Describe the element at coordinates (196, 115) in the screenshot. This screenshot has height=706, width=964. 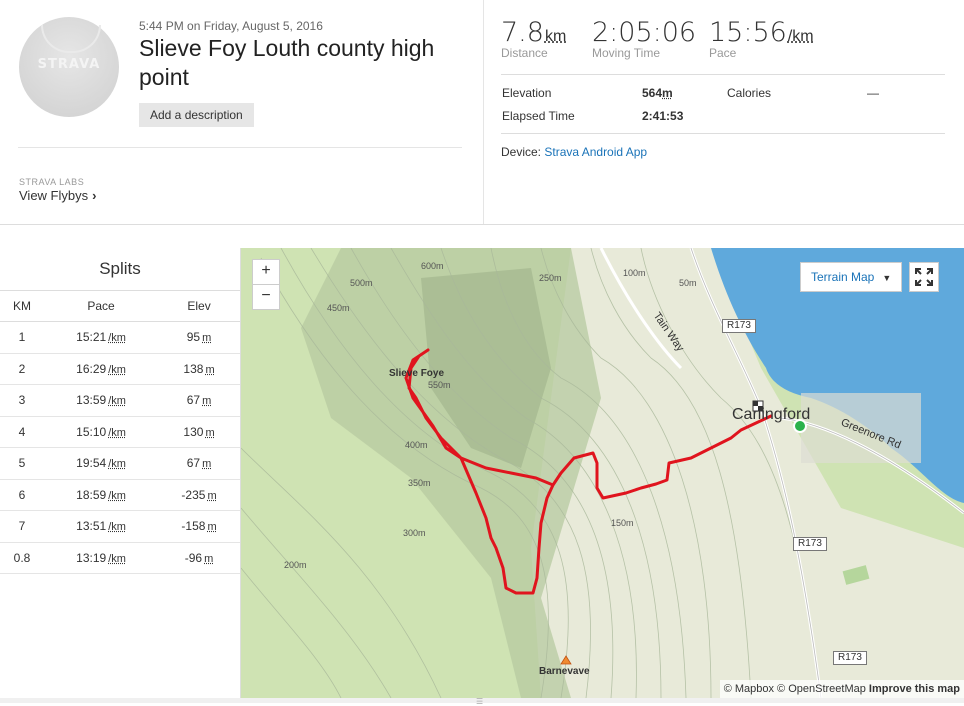
I see `add-description-button: Add a description` at that location.